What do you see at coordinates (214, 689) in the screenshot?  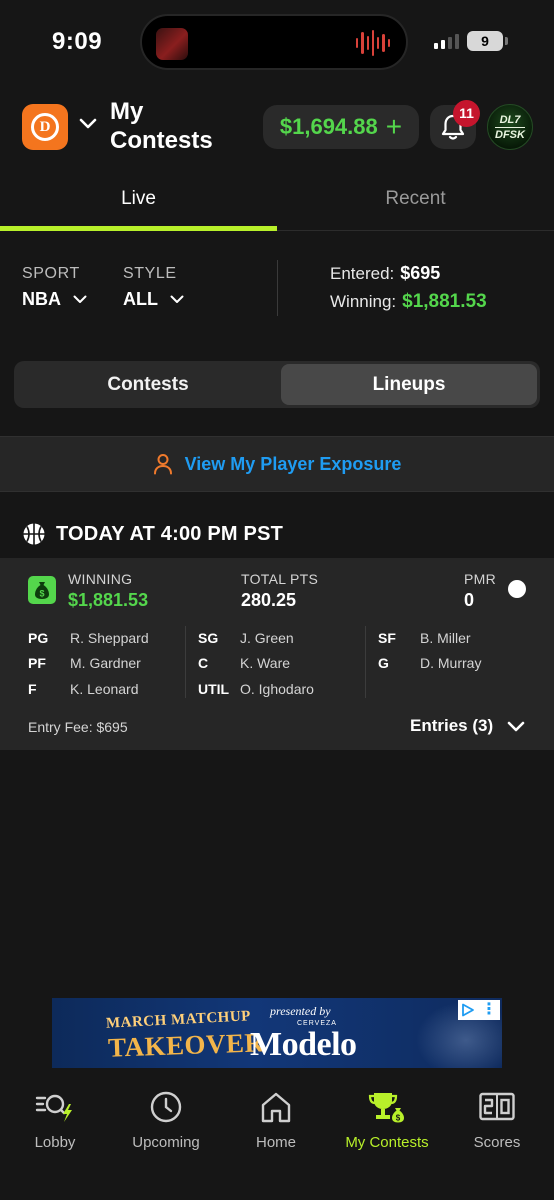 I see `lineup-position: UTIL` at bounding box center [214, 689].